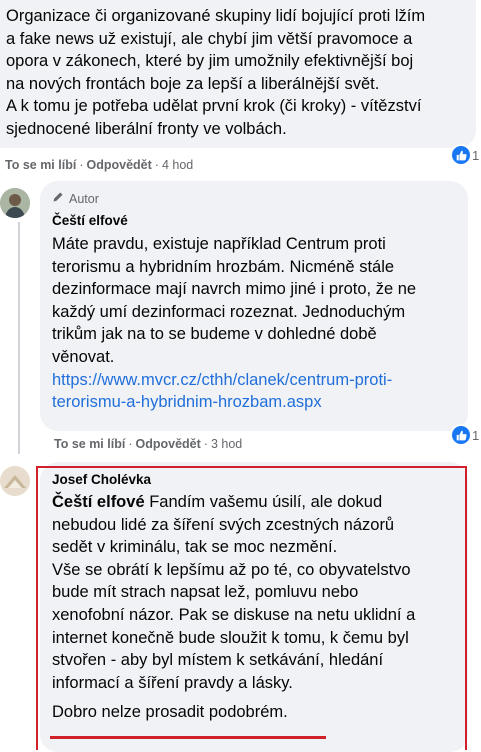 The width and height of the screenshot is (481, 752). What do you see at coordinates (146, 128) in the screenshot?
I see `comment-text-line: sjednocené liberální fronty ve volbách.` at bounding box center [146, 128].